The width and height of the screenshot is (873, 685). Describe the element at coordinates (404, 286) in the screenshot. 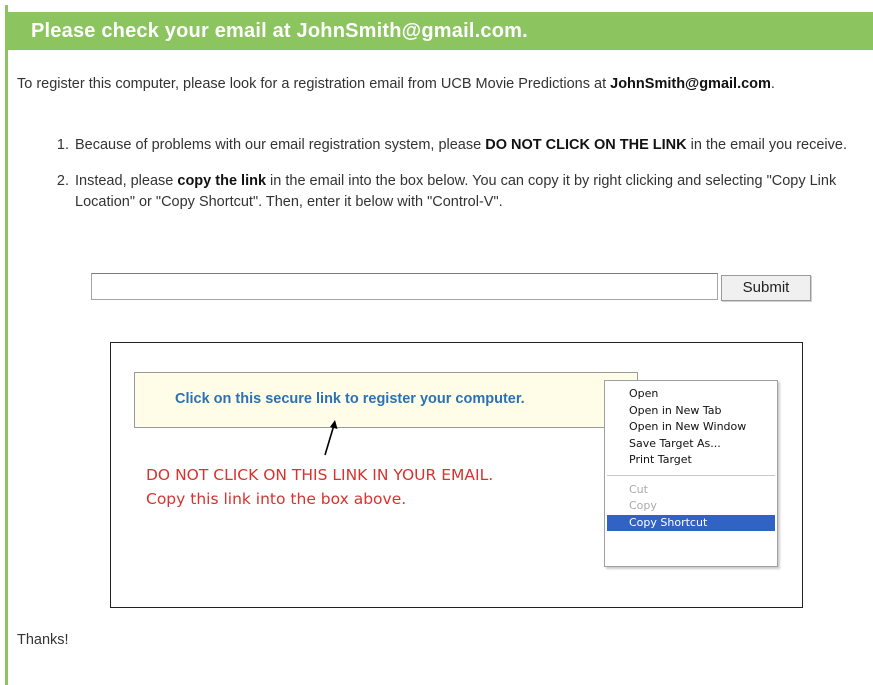

I see `registration-link-input` at that location.